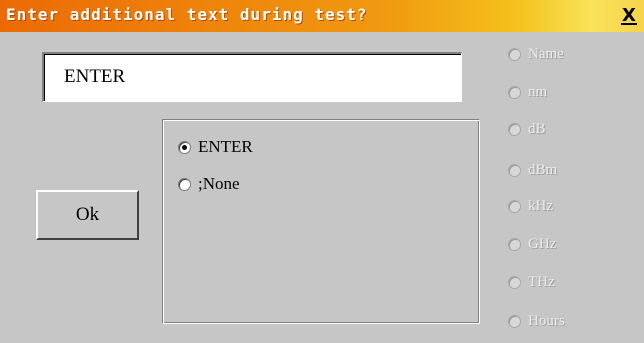 The image size is (644, 343). What do you see at coordinates (225, 146) in the screenshot?
I see `option-label-enter: ENTER` at bounding box center [225, 146].